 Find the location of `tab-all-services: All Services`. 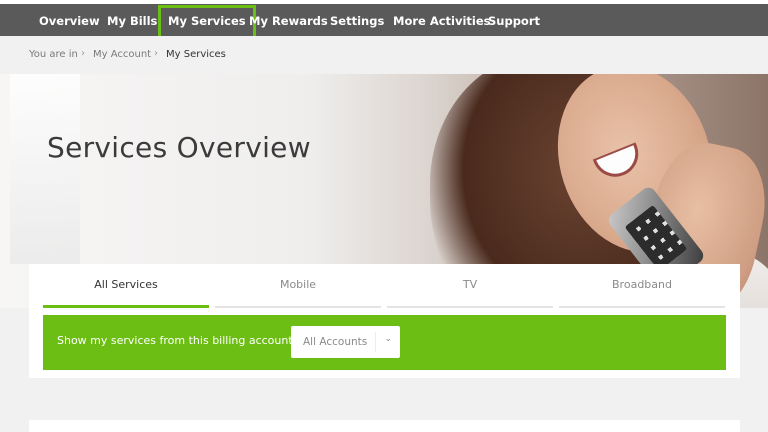

tab-all-services: All Services is located at coordinates (126, 286).